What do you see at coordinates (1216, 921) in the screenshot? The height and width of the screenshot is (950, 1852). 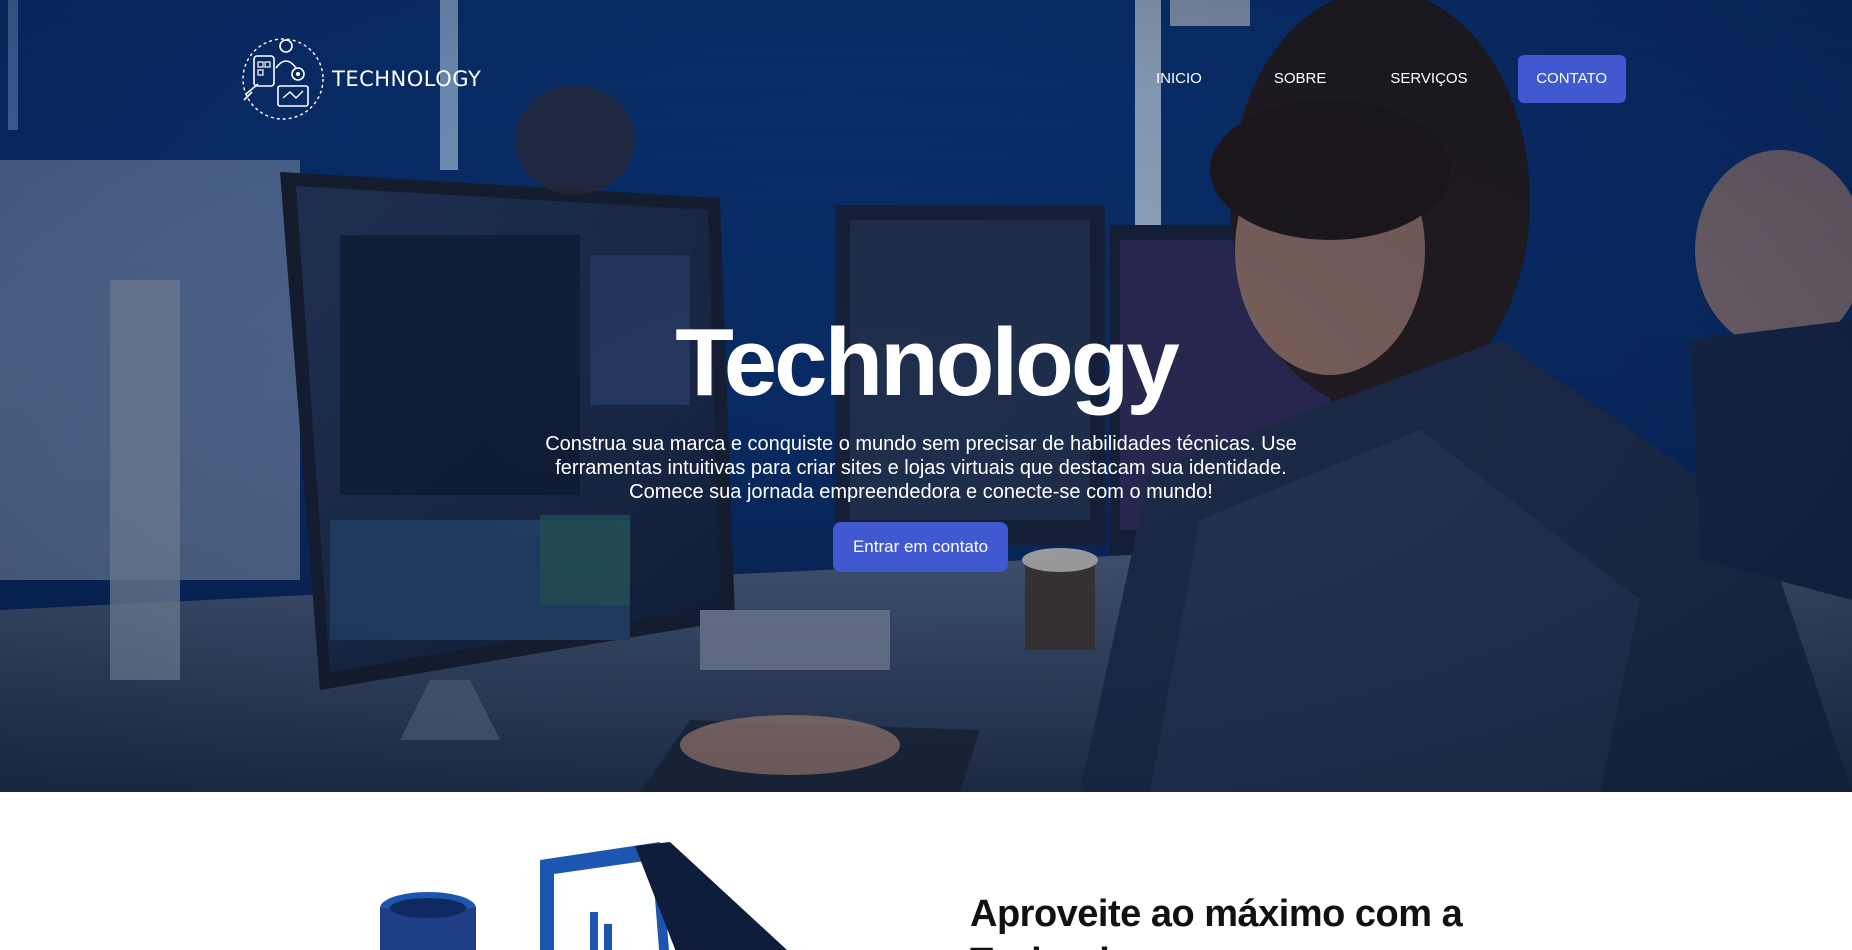 I see `section-title: Aproveite ao máximo com a Technology` at bounding box center [1216, 921].